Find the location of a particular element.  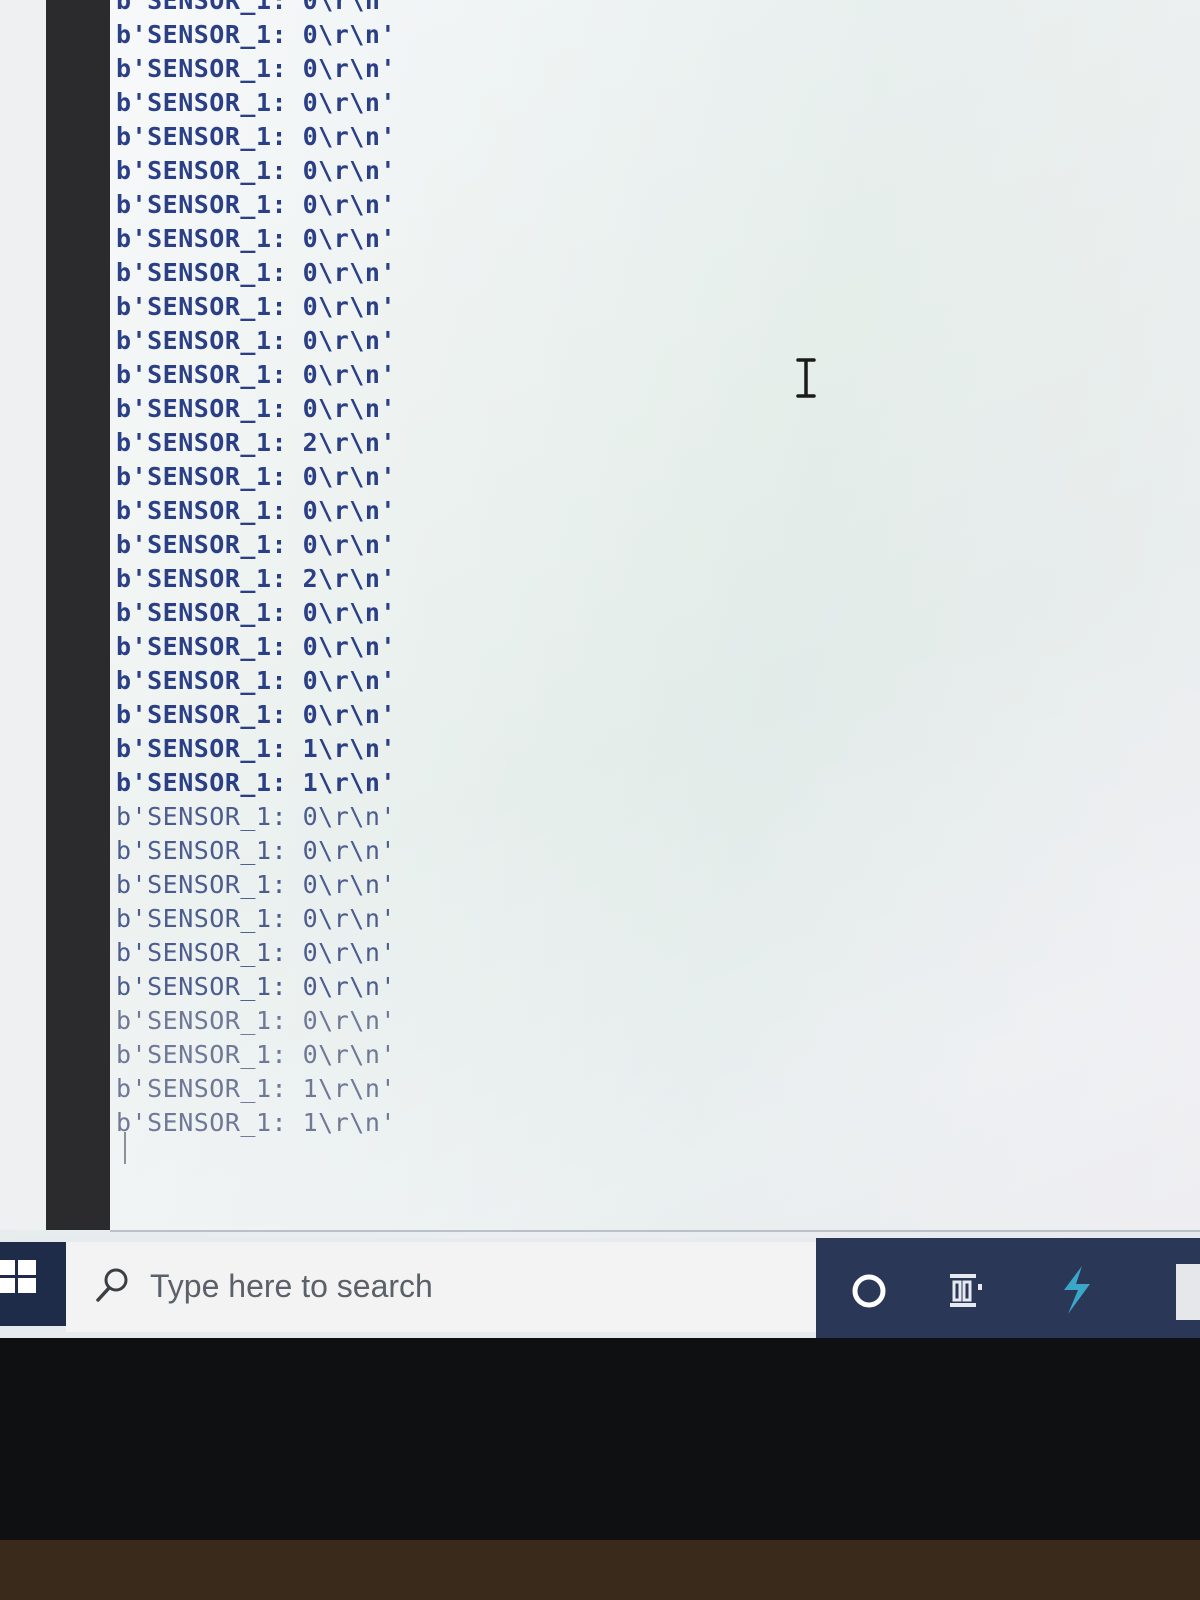

taskbar: Type here to search is located at coordinates (600, 1288).